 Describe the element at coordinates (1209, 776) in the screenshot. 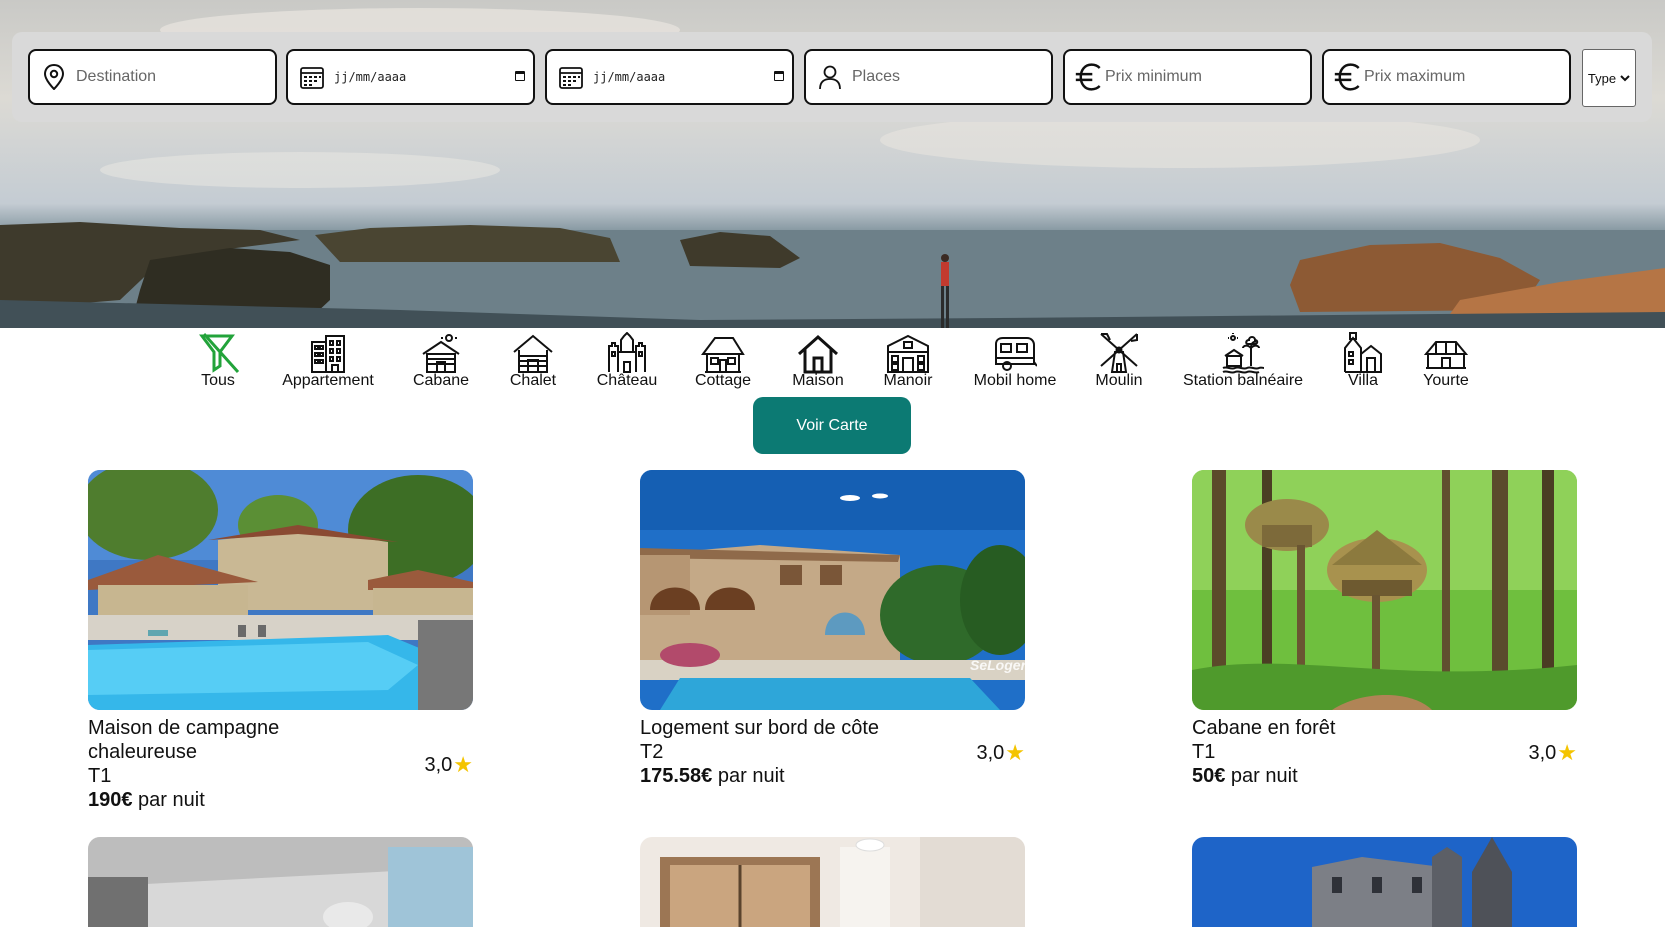

I see `price-amount: 50€` at that location.